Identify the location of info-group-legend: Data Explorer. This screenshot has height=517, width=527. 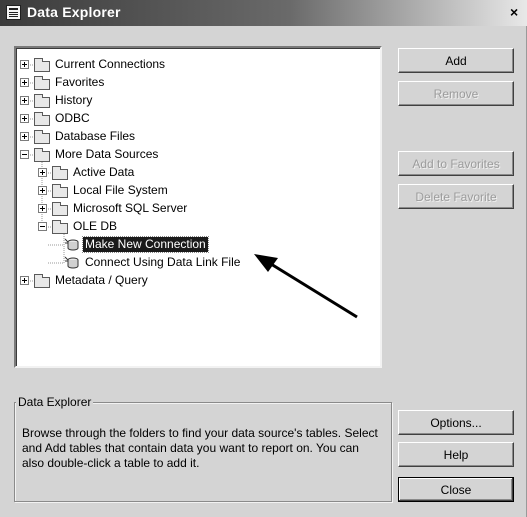
(55, 402).